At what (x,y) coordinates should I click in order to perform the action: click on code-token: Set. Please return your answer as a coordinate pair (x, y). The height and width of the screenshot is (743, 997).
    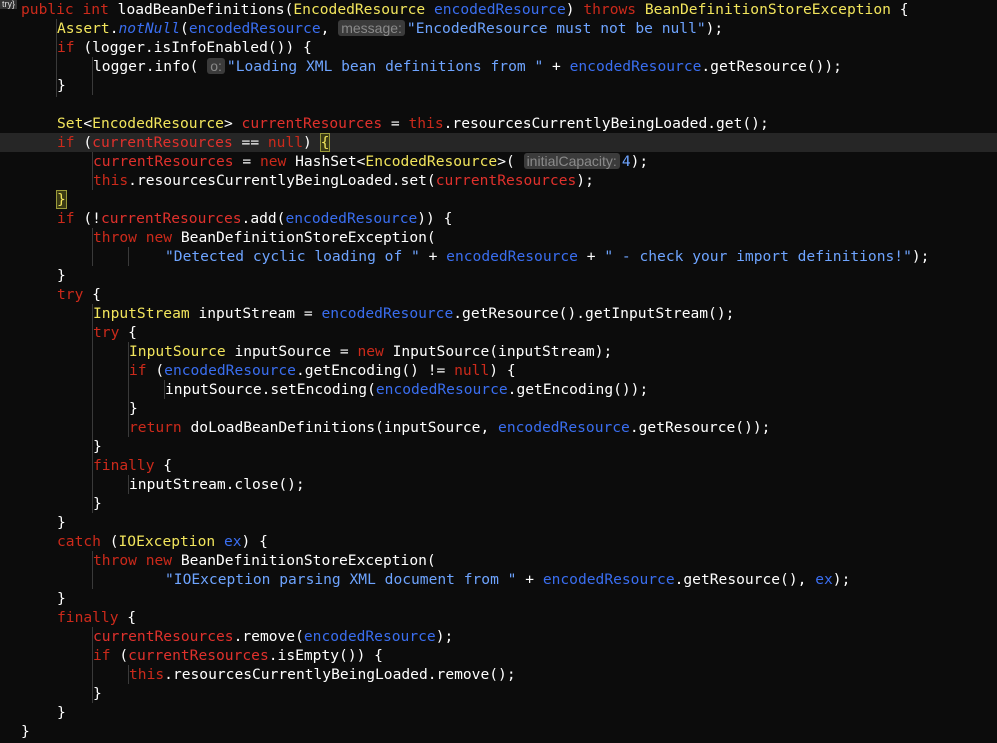
    Looking at the image, I should click on (70, 123).